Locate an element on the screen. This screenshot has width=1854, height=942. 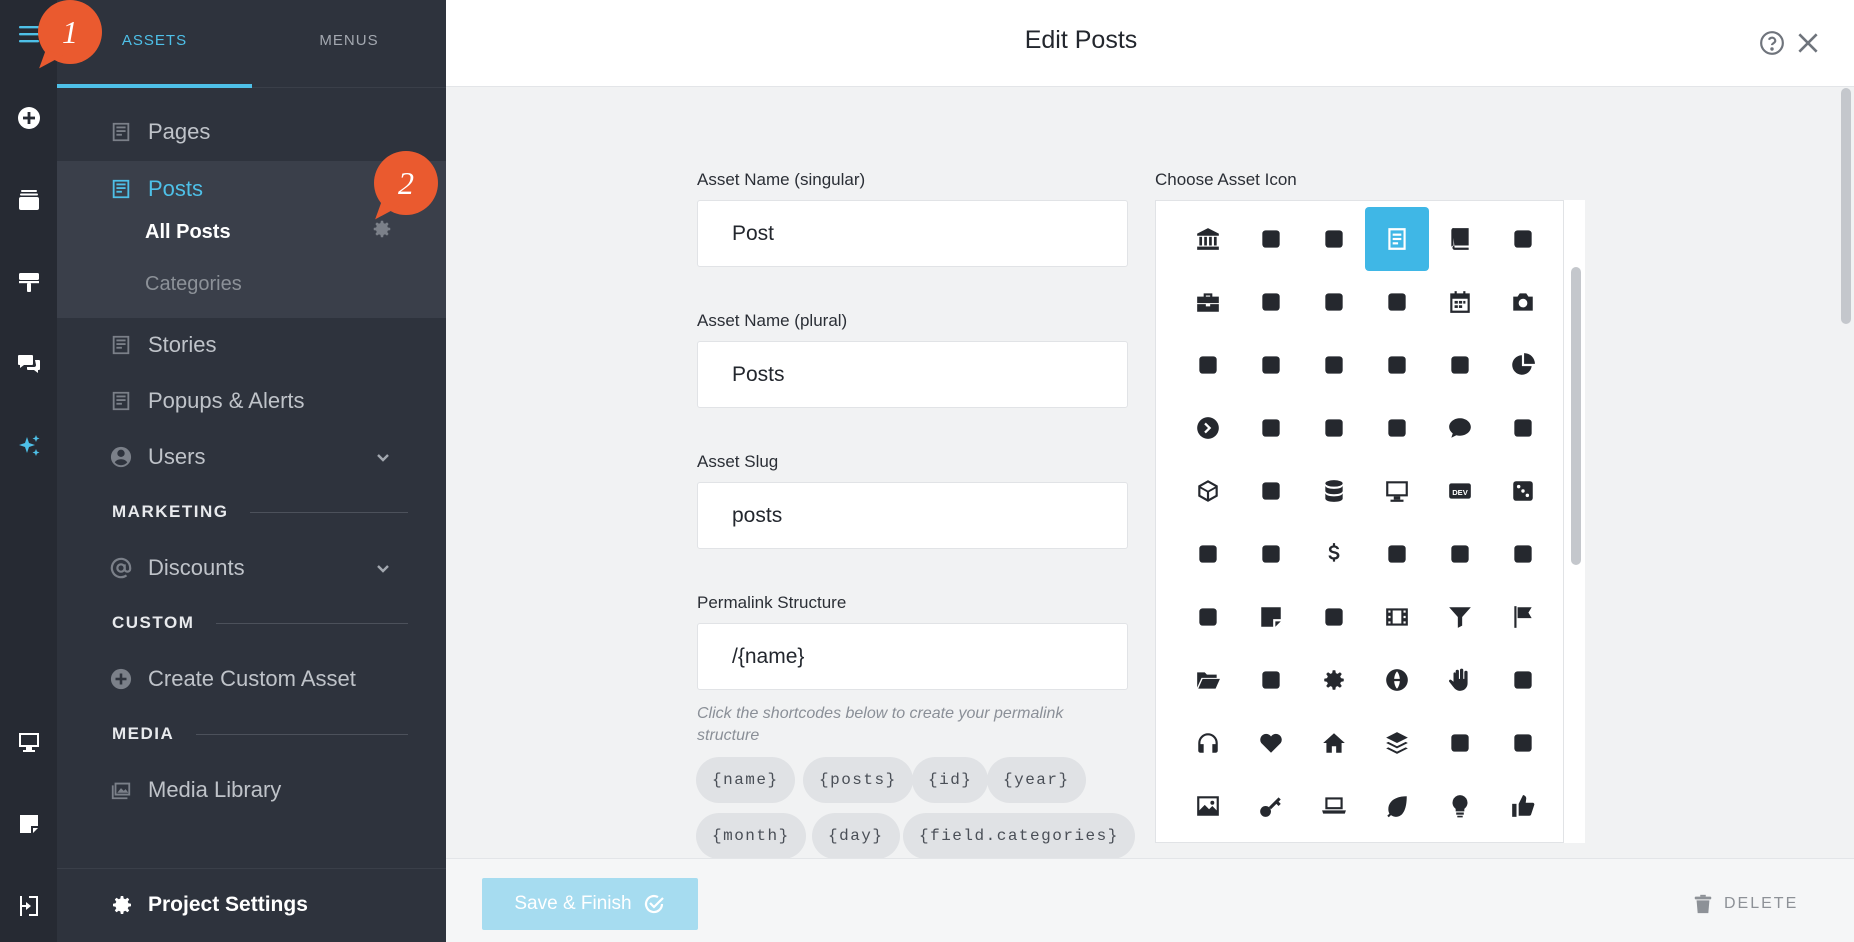
ticket-icon is located at coordinates (1334, 239).